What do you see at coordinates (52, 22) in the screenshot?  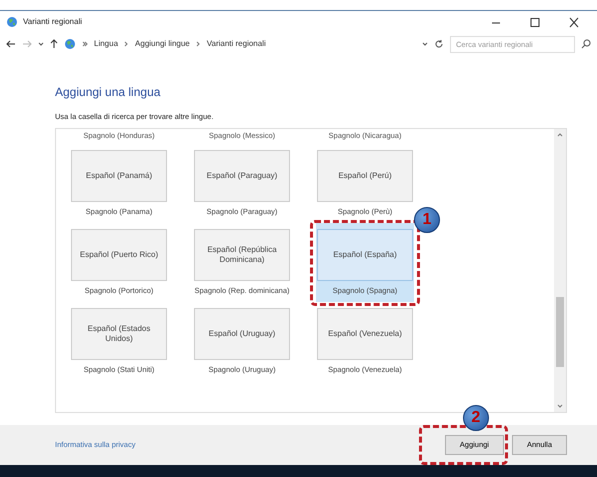 I see `window-title: Varianti regionali` at bounding box center [52, 22].